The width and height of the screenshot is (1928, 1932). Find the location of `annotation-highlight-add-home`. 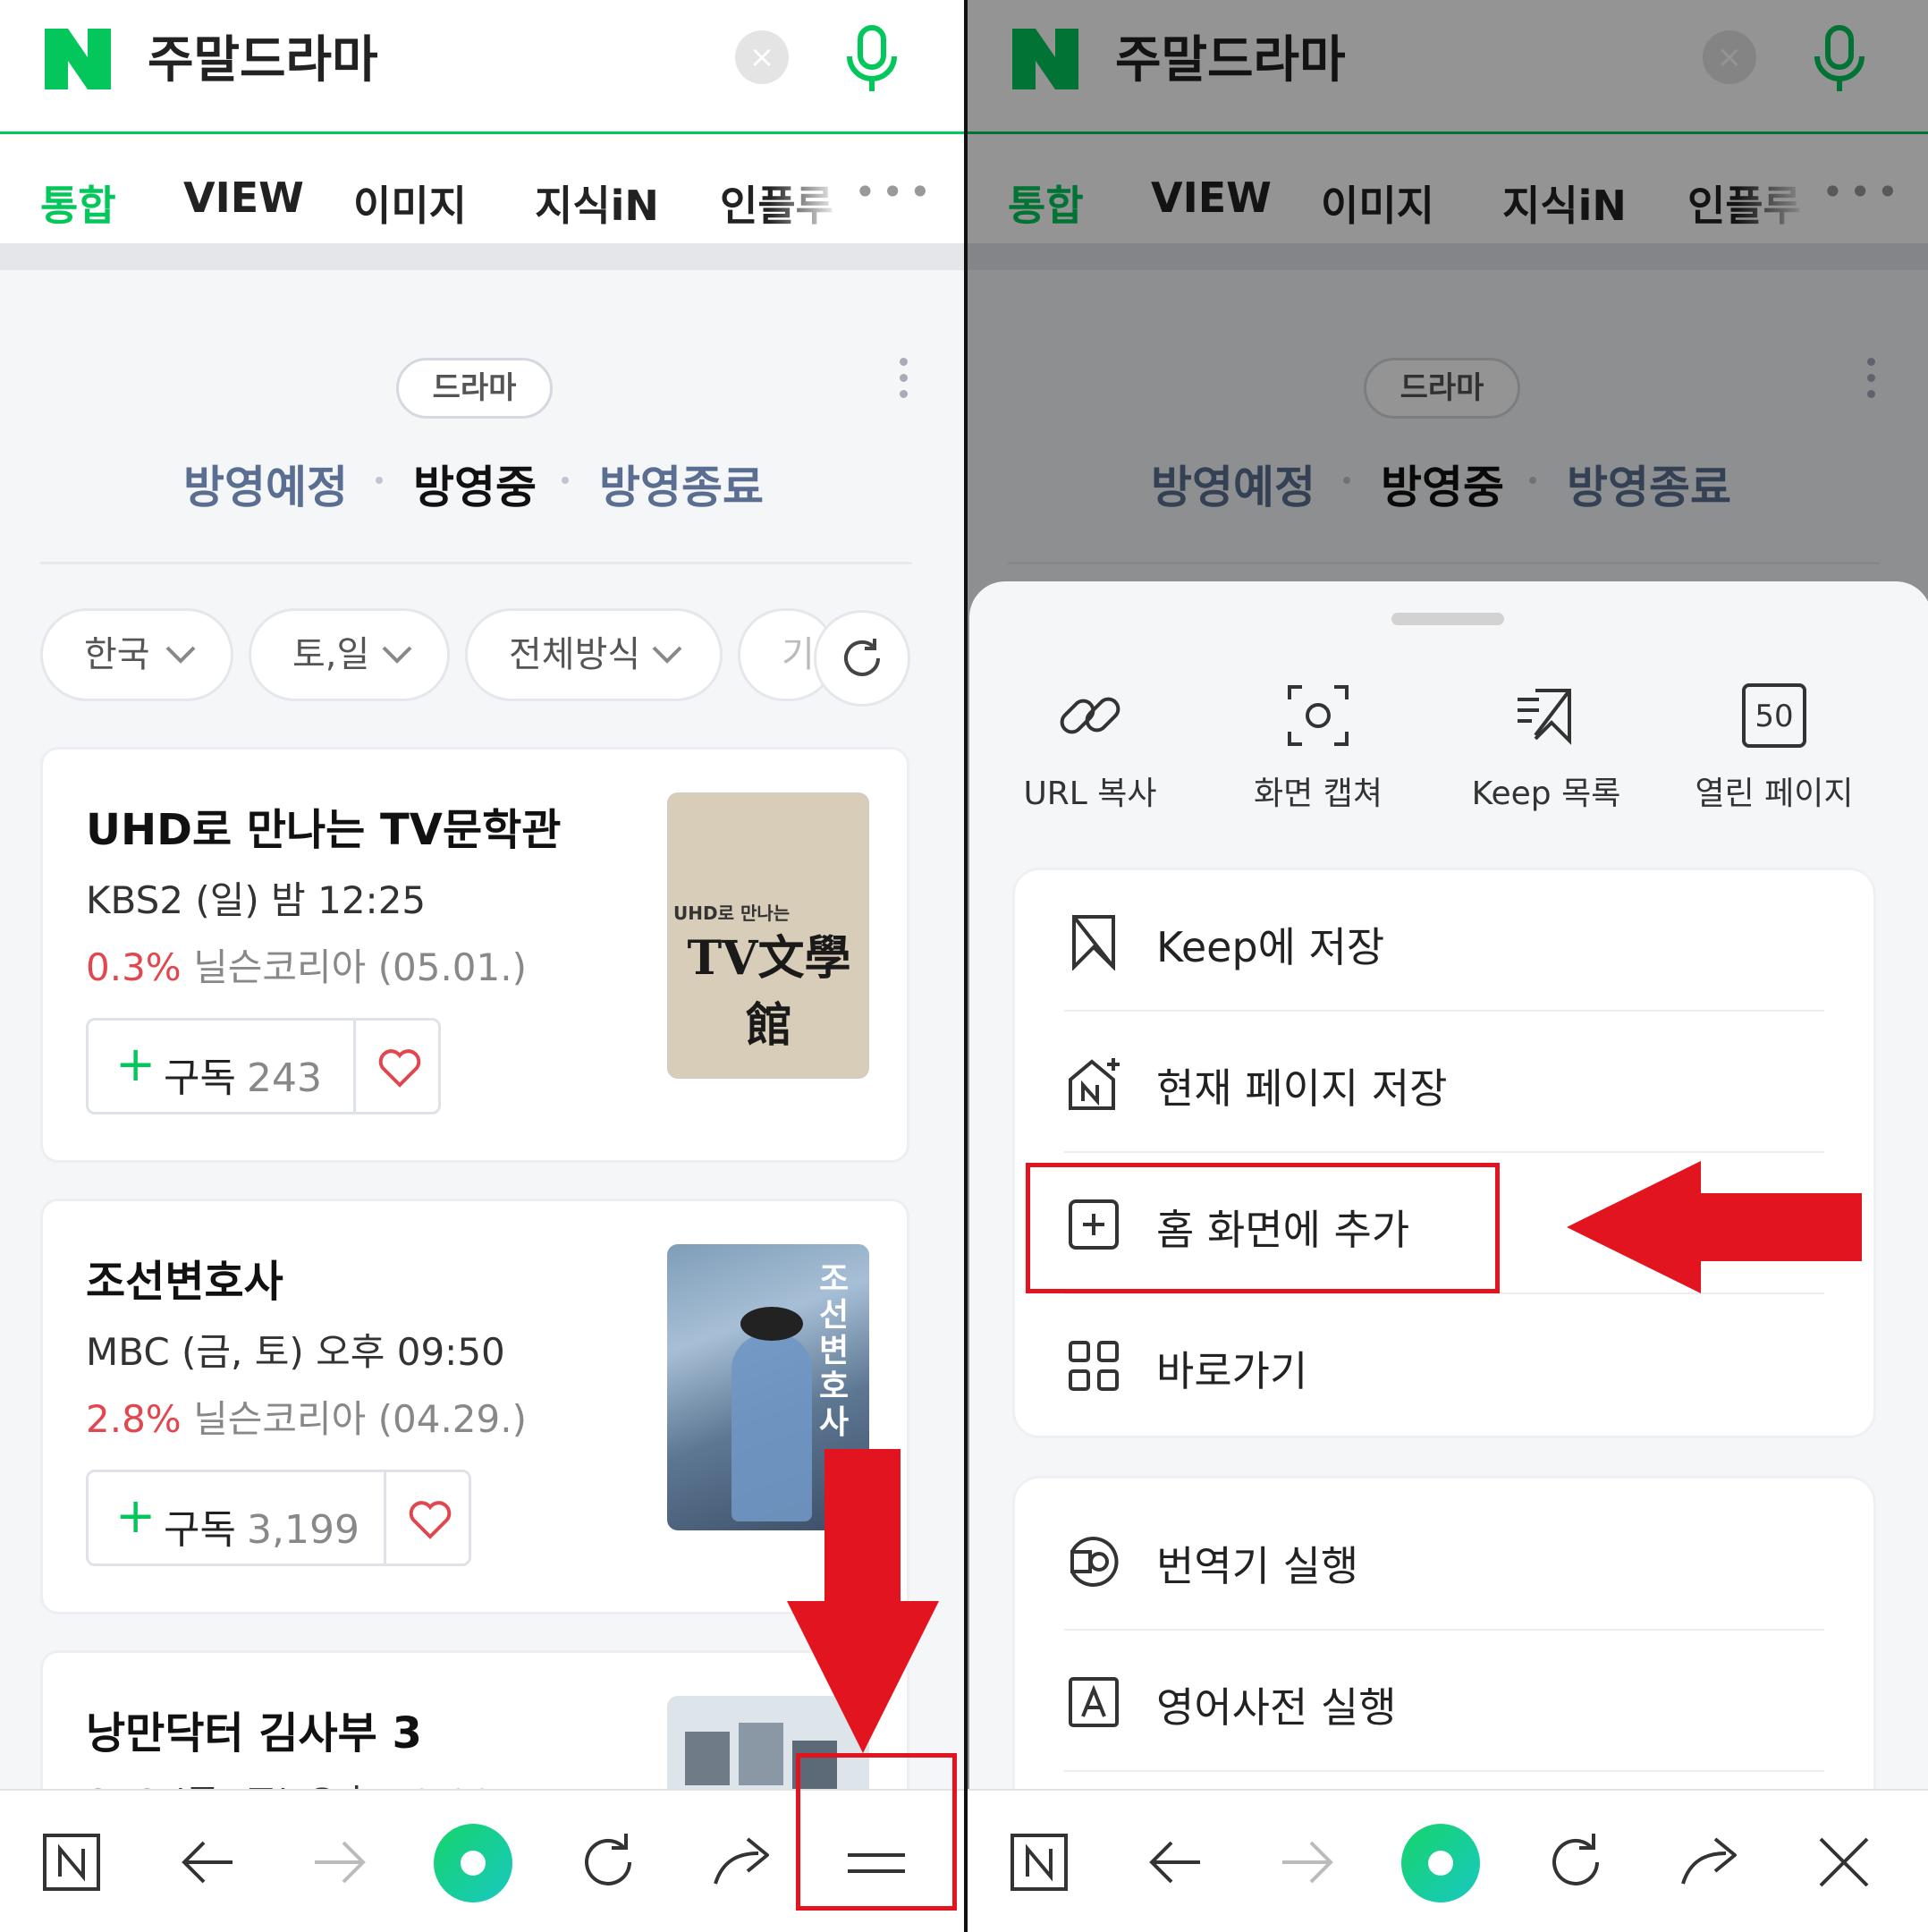

annotation-highlight-add-home is located at coordinates (1263, 1228).